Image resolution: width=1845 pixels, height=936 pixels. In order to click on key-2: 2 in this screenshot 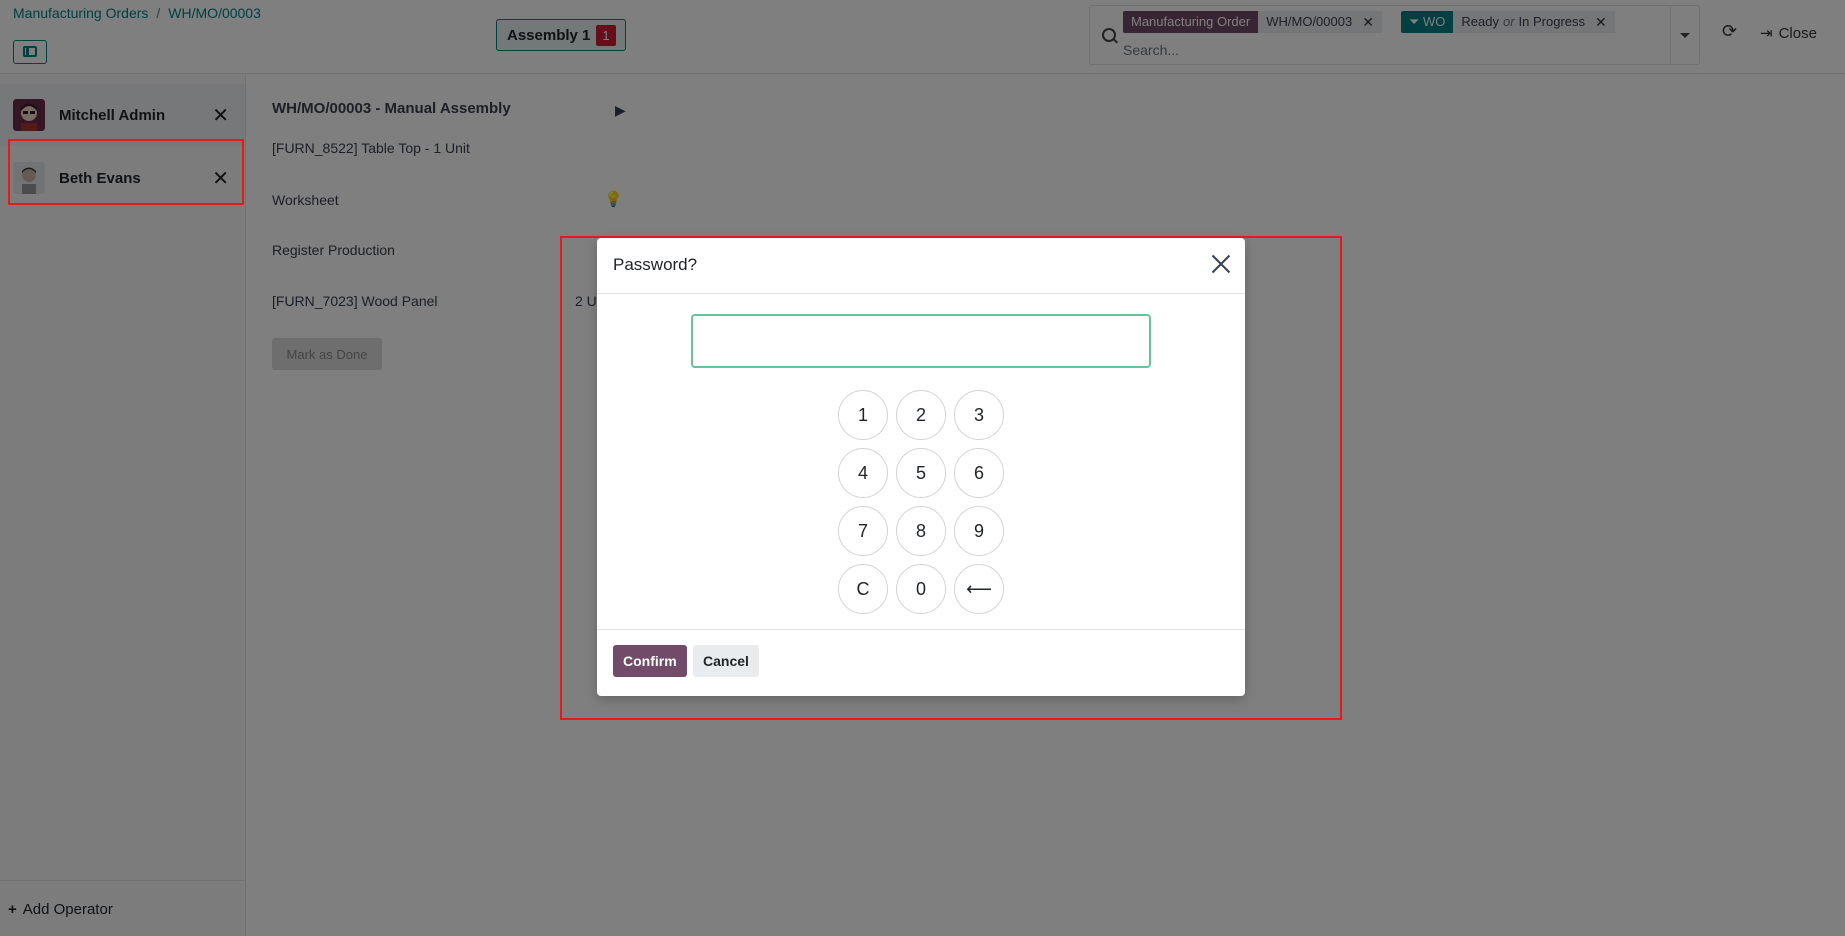, I will do `click(921, 415)`.